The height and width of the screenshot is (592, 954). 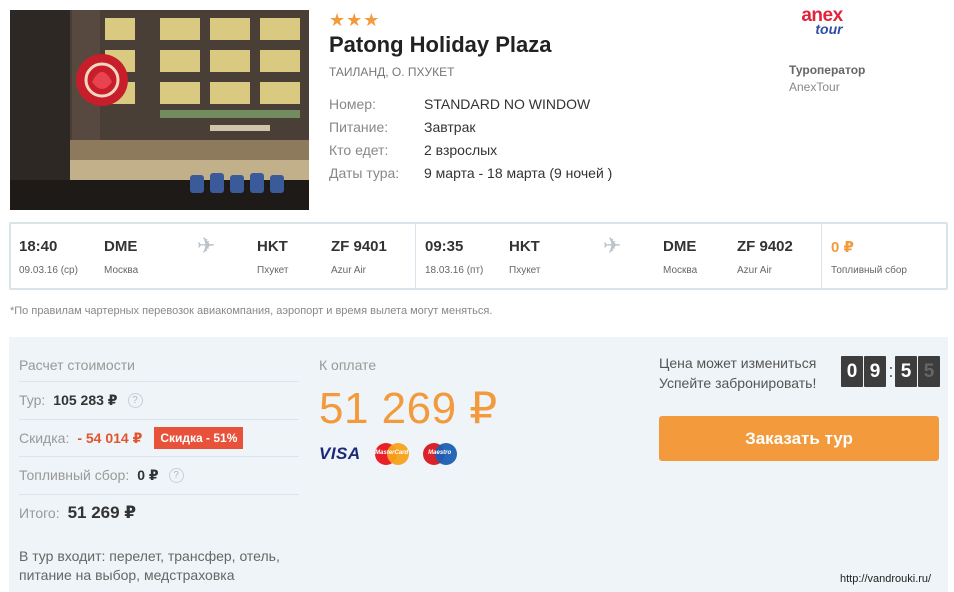 I want to click on fuel-divider, so click(x=821, y=256).